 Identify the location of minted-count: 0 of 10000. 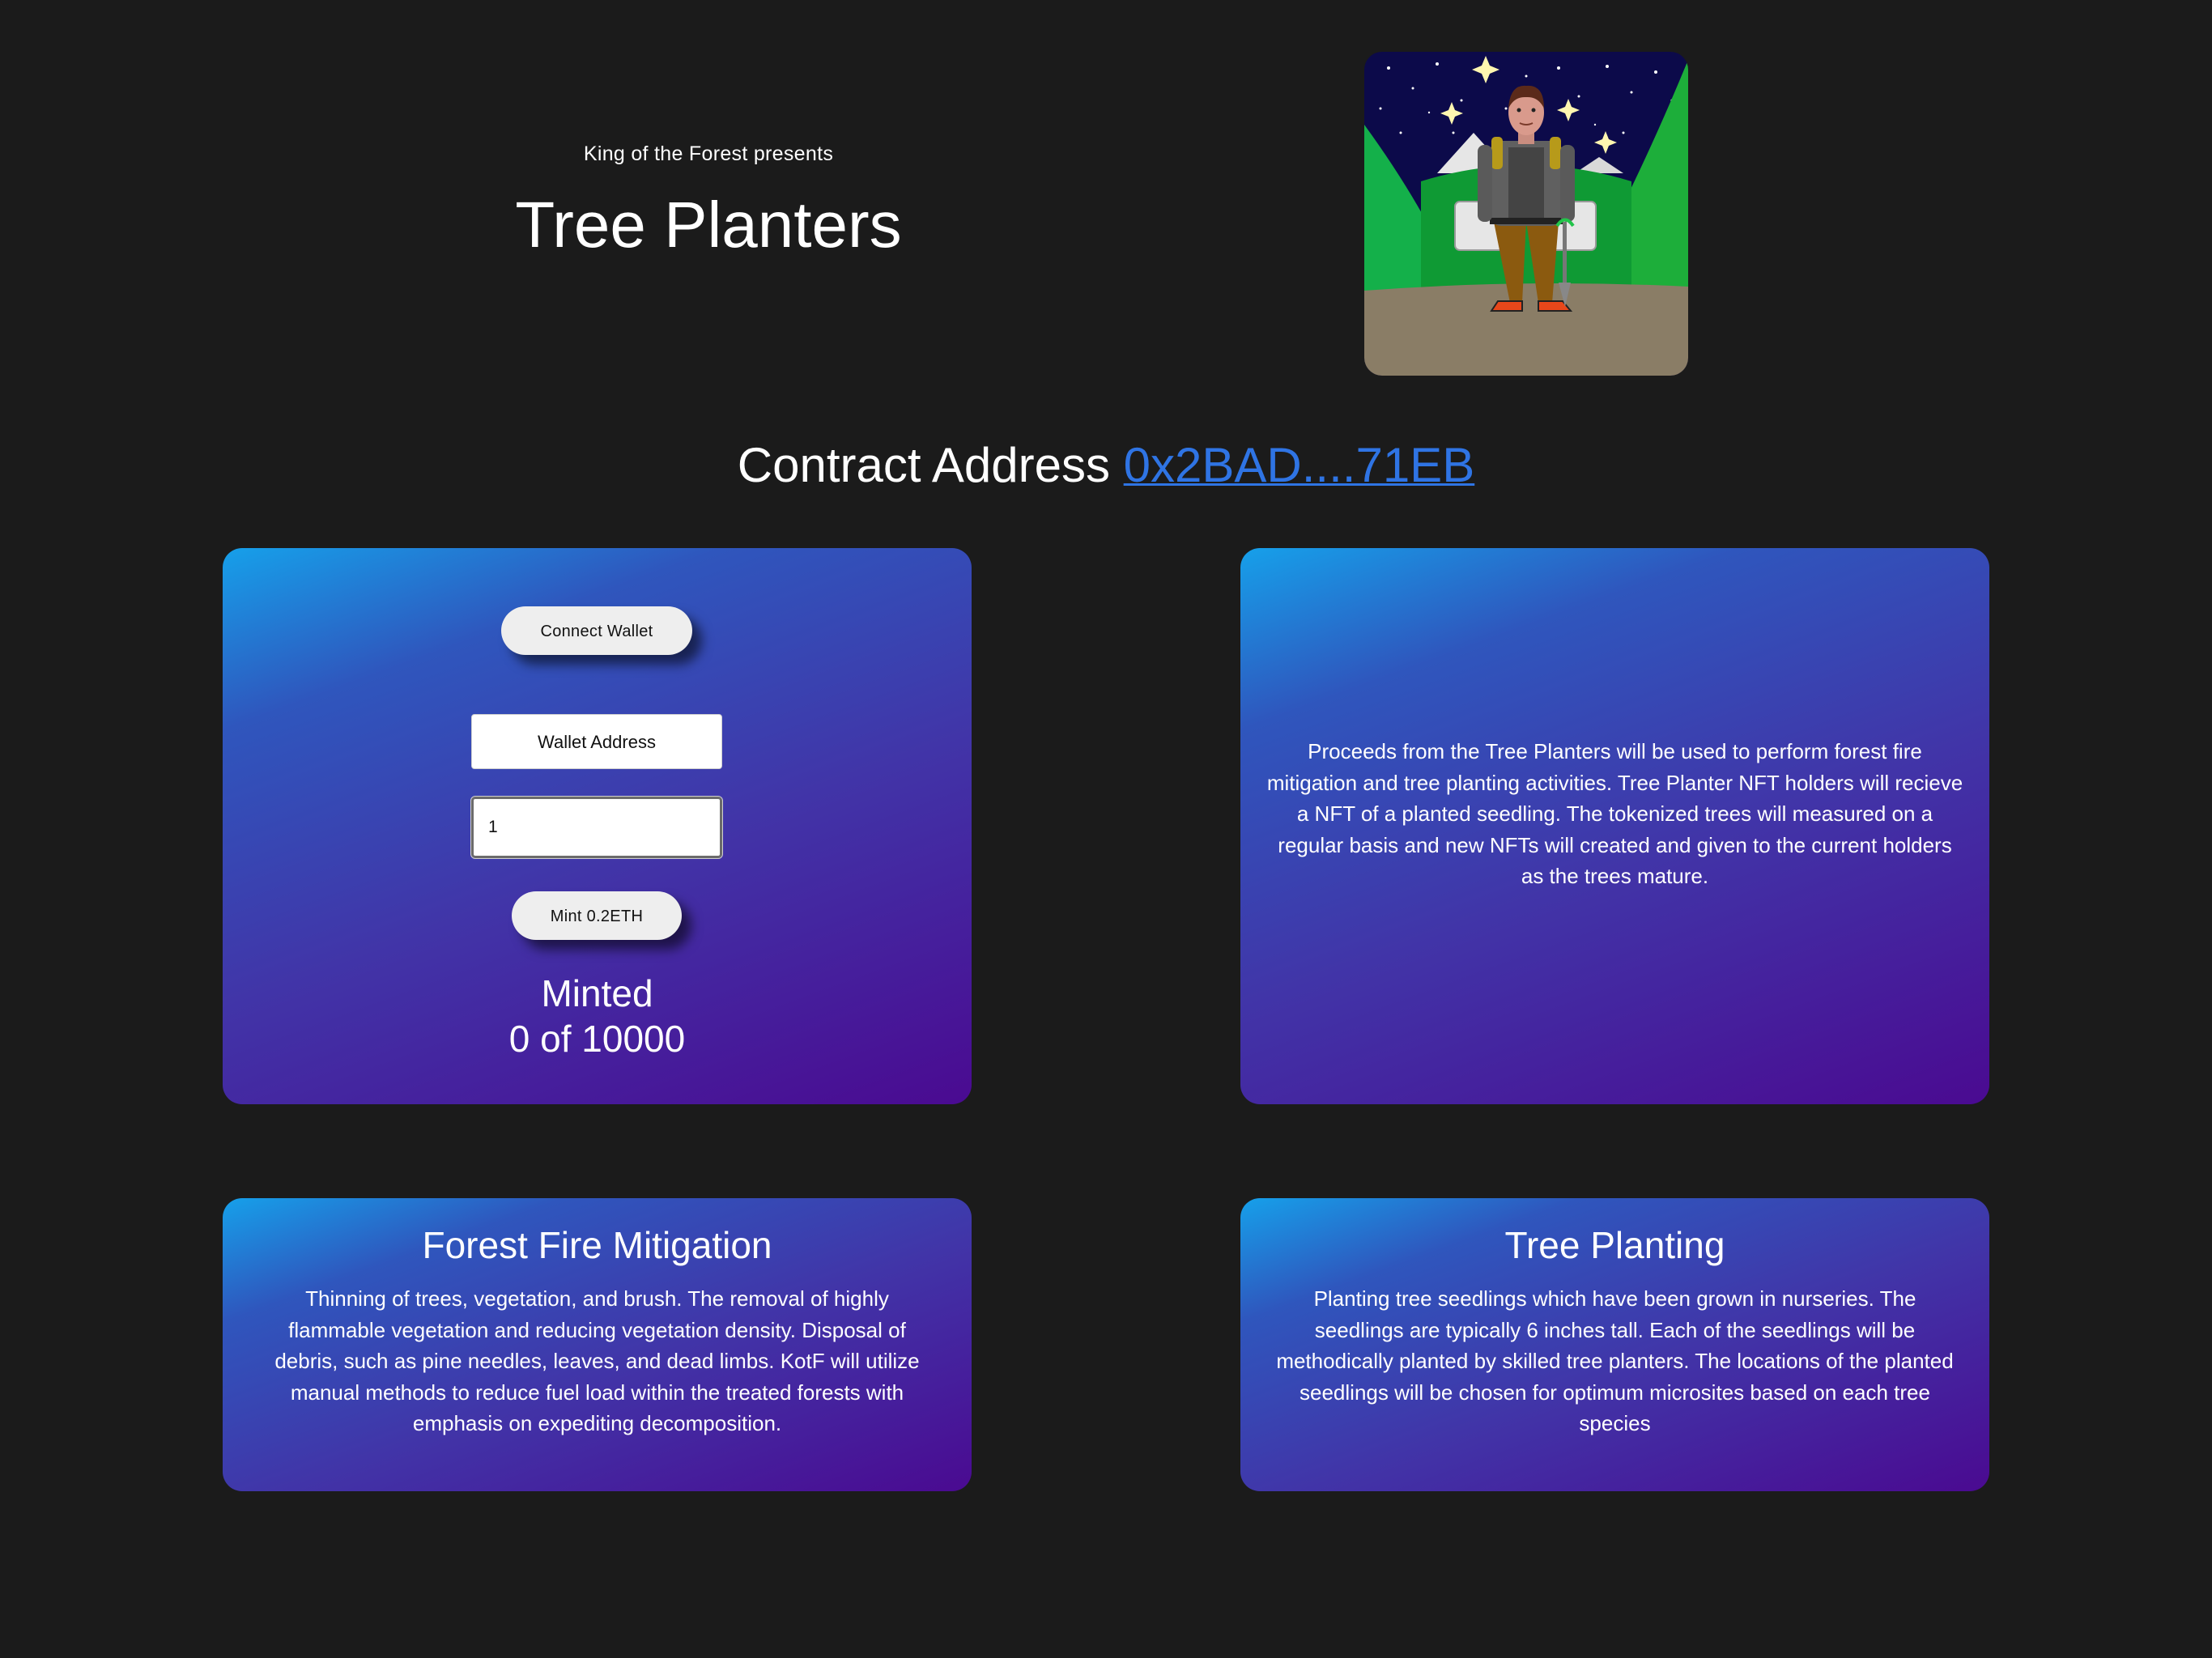
(597, 1039).